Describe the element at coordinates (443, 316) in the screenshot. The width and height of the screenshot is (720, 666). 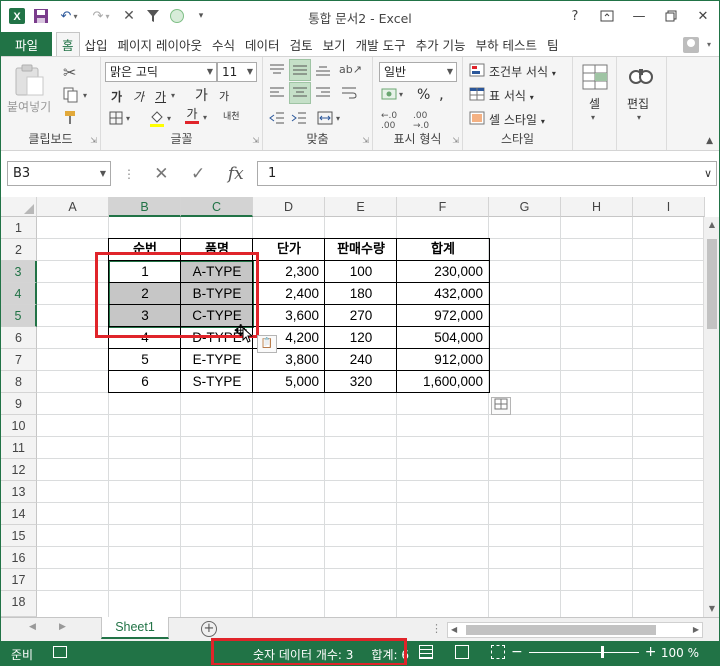
I see `table-cell: 972,000` at that location.